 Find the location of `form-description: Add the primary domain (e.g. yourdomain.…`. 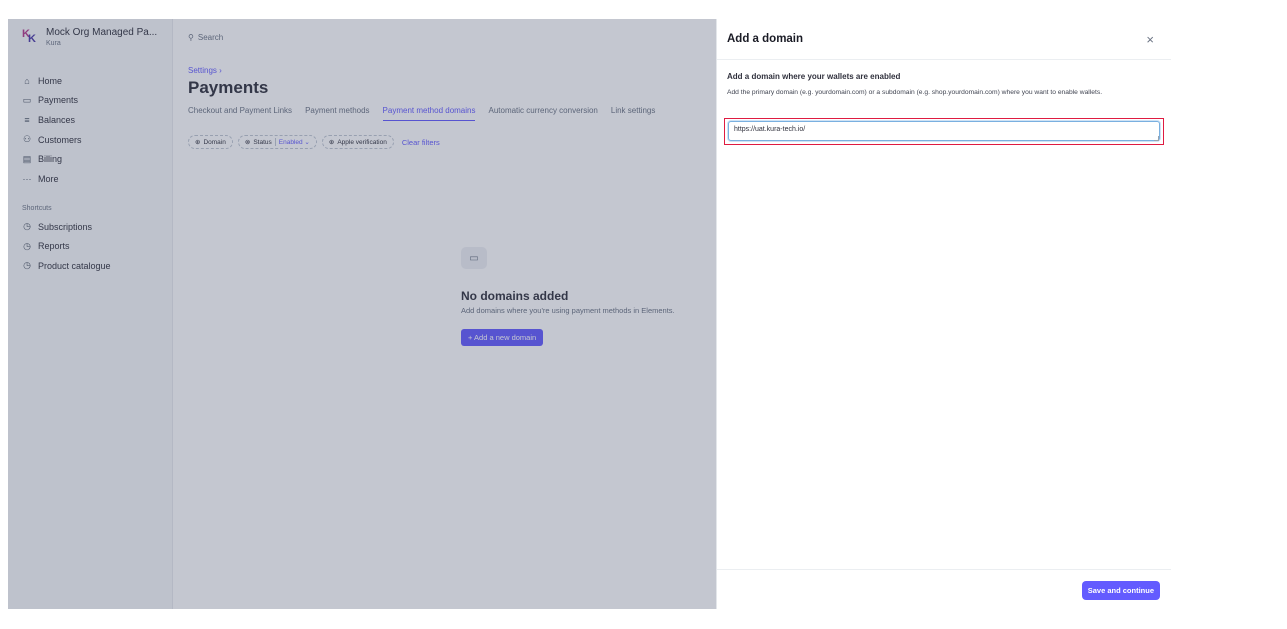

form-description: Add the primary domain (e.g. yourdomain.… is located at coordinates (915, 92).